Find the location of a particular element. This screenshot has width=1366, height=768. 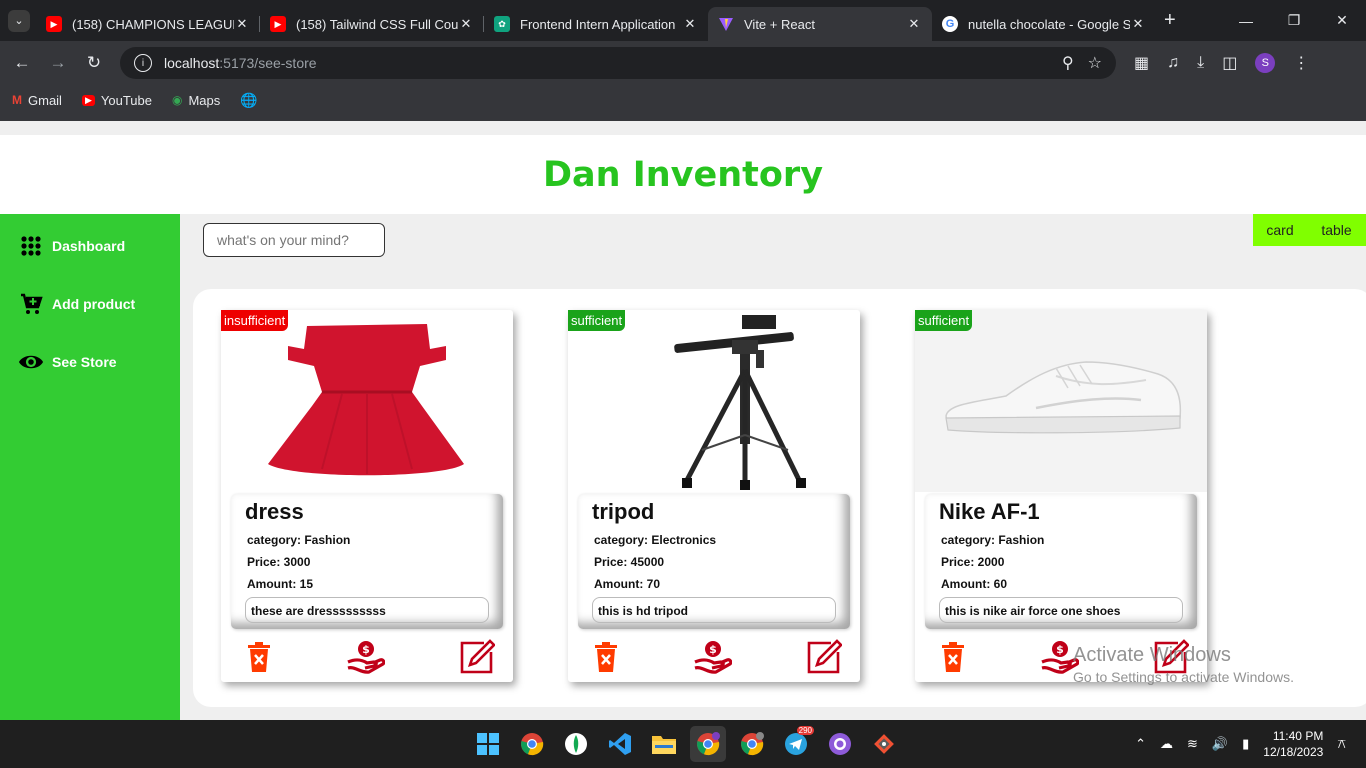

volume-icon: 🔊 is located at coordinates (1220, 744).